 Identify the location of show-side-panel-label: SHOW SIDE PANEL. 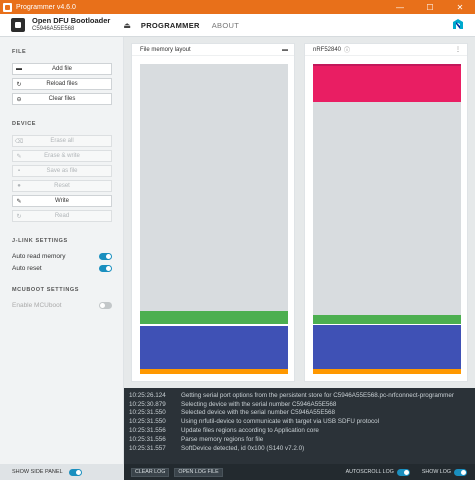
(37, 472).